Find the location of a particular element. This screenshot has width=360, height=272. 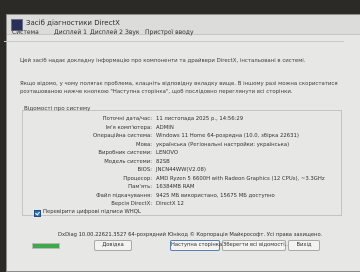

tab-display-2: Дисплей 2 is located at coordinates (106, 32).